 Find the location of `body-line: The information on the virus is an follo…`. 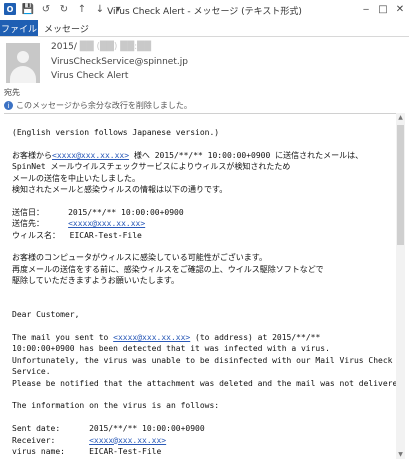

body-line: The information on the virus is an follo… is located at coordinates (204, 405).